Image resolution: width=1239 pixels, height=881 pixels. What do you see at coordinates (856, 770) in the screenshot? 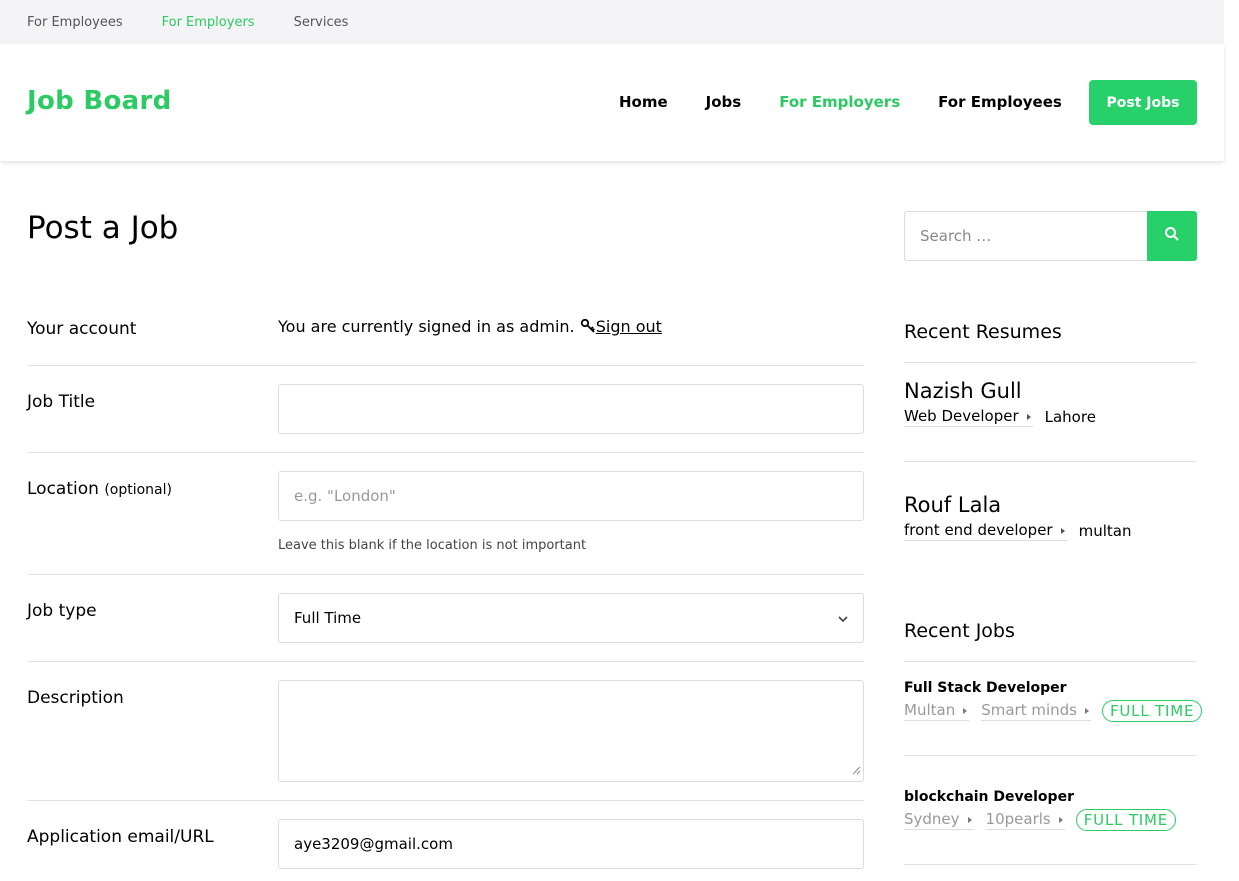
I see `resize-handle-icon` at bounding box center [856, 770].